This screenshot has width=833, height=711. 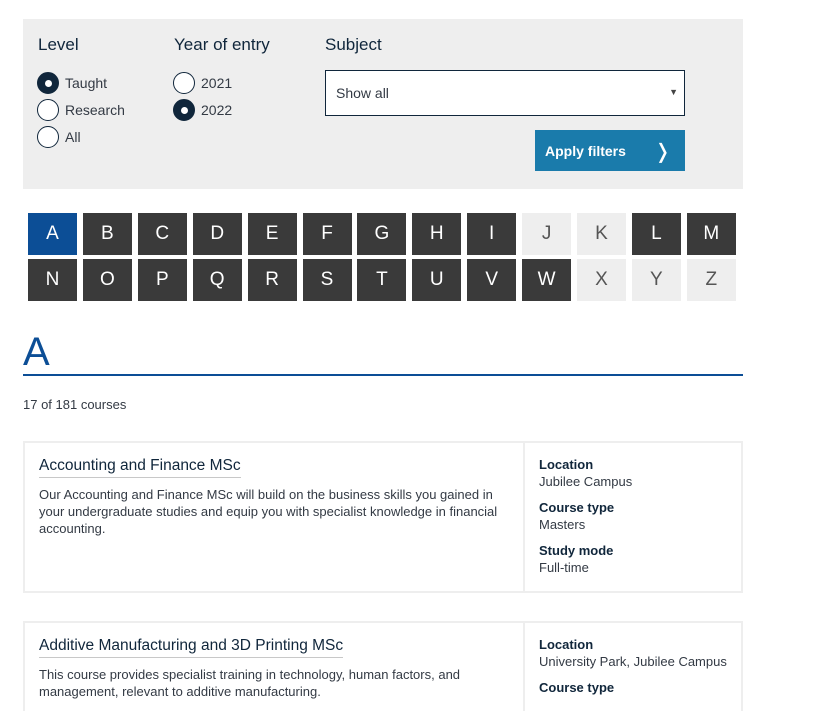 What do you see at coordinates (140, 467) in the screenshot?
I see `course-title-link: Accounting and Finance MSc` at bounding box center [140, 467].